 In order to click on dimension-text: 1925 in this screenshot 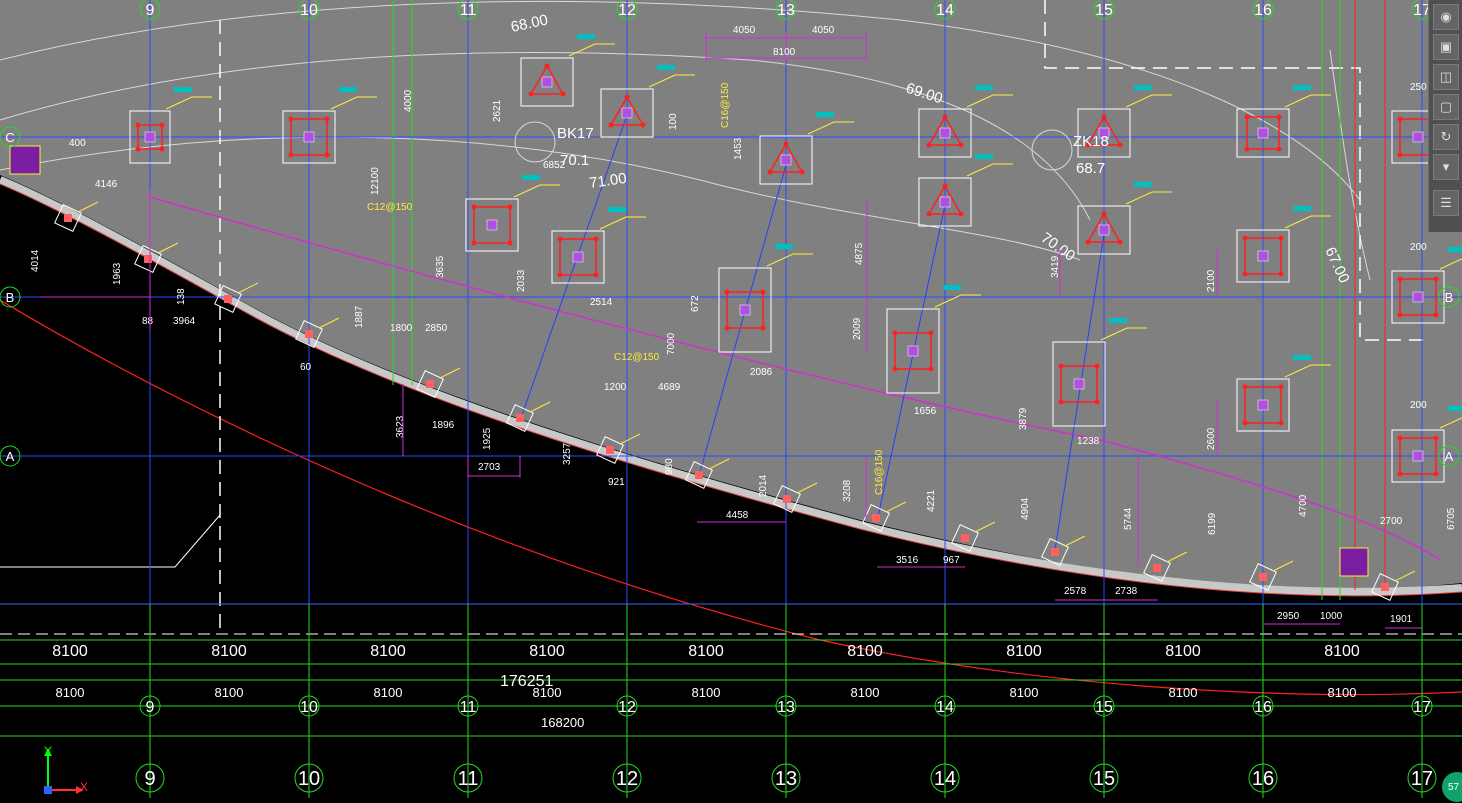, I will do `click(487, 438)`.